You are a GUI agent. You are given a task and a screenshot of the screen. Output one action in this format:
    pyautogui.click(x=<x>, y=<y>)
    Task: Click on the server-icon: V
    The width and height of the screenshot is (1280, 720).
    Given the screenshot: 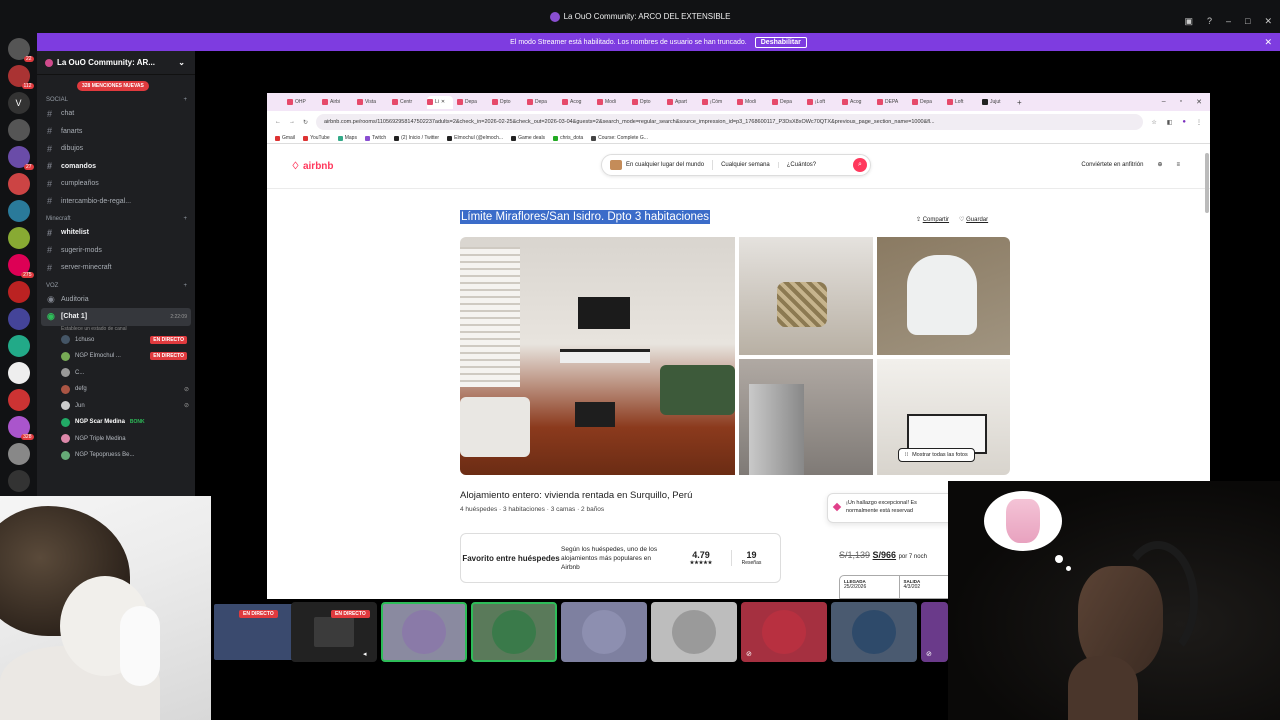 What is the action you would take?
    pyautogui.click(x=18, y=103)
    